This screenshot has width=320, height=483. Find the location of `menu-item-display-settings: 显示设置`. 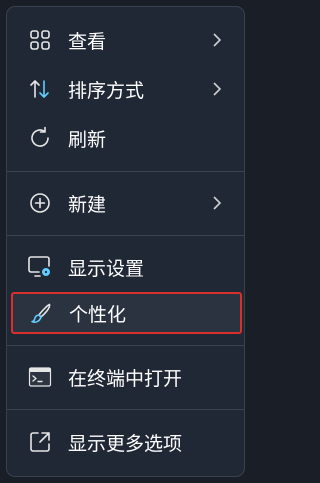

menu-item-display-settings: 显示设置 is located at coordinates (126, 267).